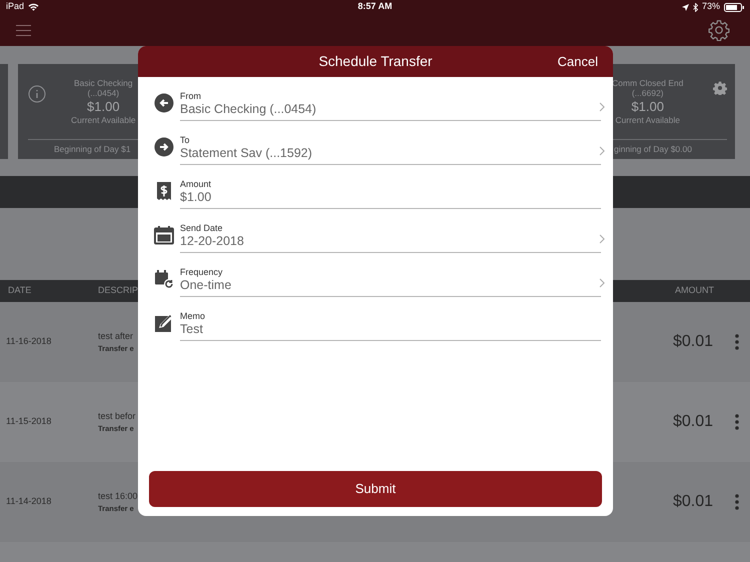 This screenshot has width=750, height=562. Describe the element at coordinates (164, 235) in the screenshot. I see `calendar-icon` at that location.